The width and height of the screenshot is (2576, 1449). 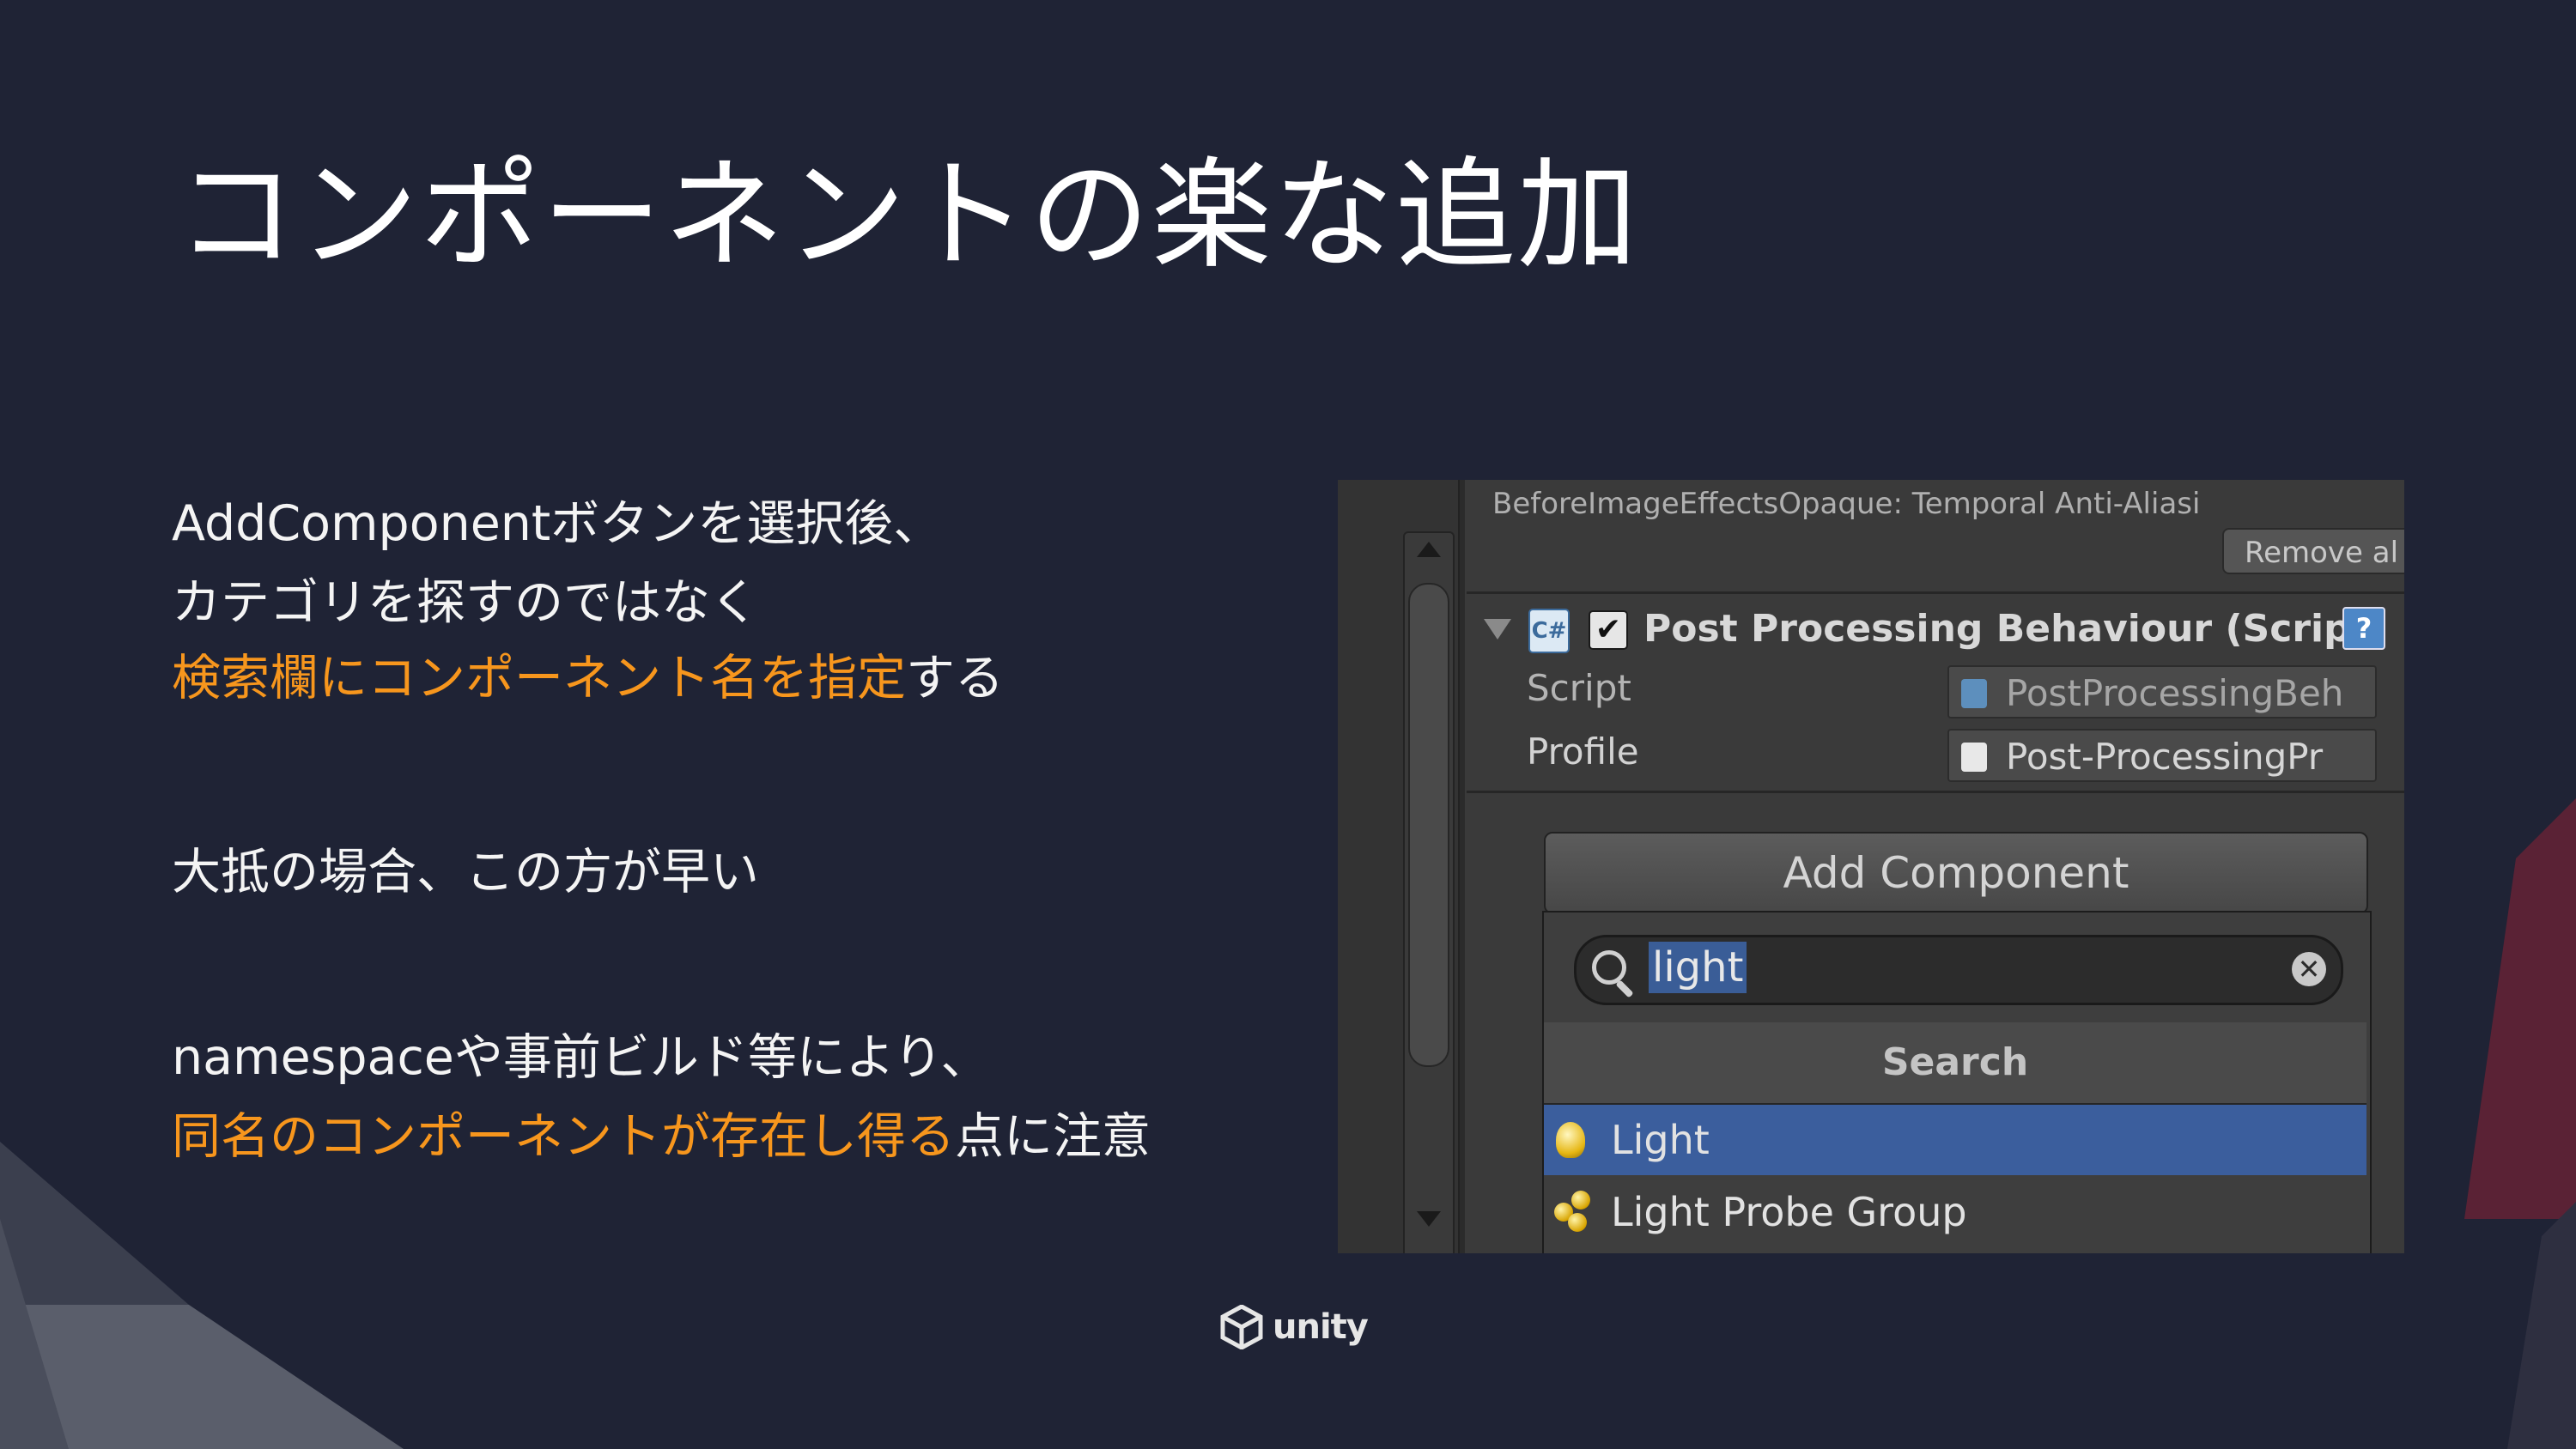 What do you see at coordinates (581, 1057) in the screenshot?
I see `paragraph-3-line-1: namespaceや事前ビルド等により、` at bounding box center [581, 1057].